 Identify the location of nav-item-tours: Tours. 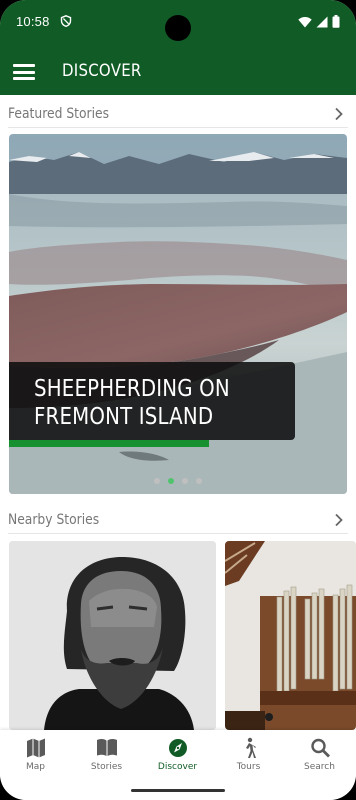
(248, 760).